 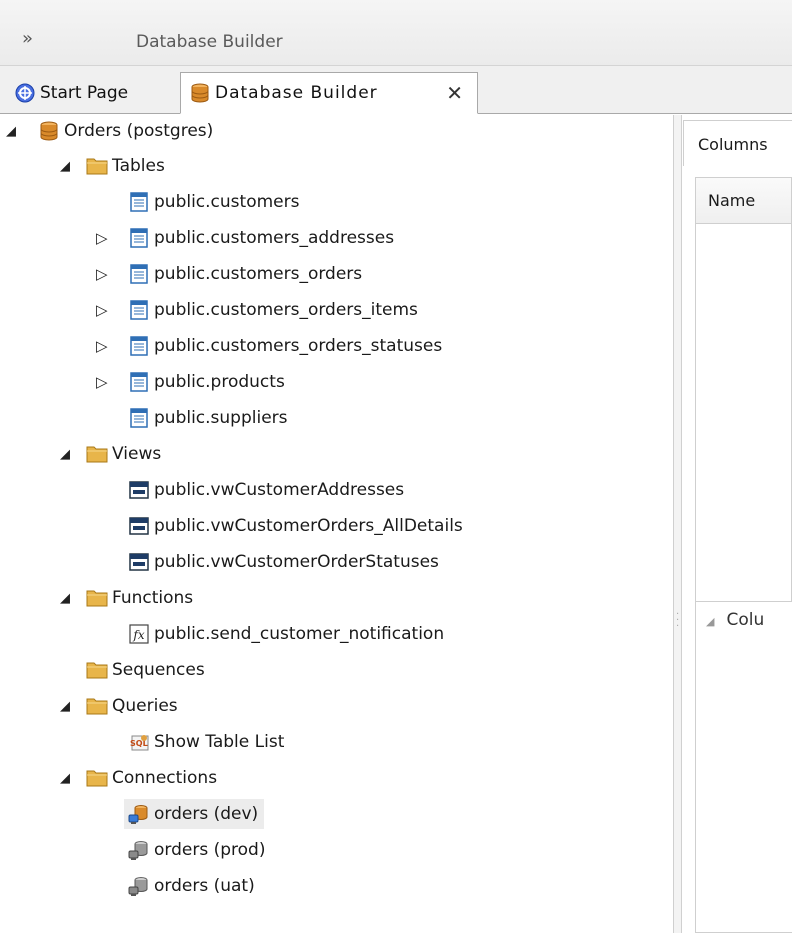 I want to click on tree-node-label: Show Table List, so click(x=219, y=742).